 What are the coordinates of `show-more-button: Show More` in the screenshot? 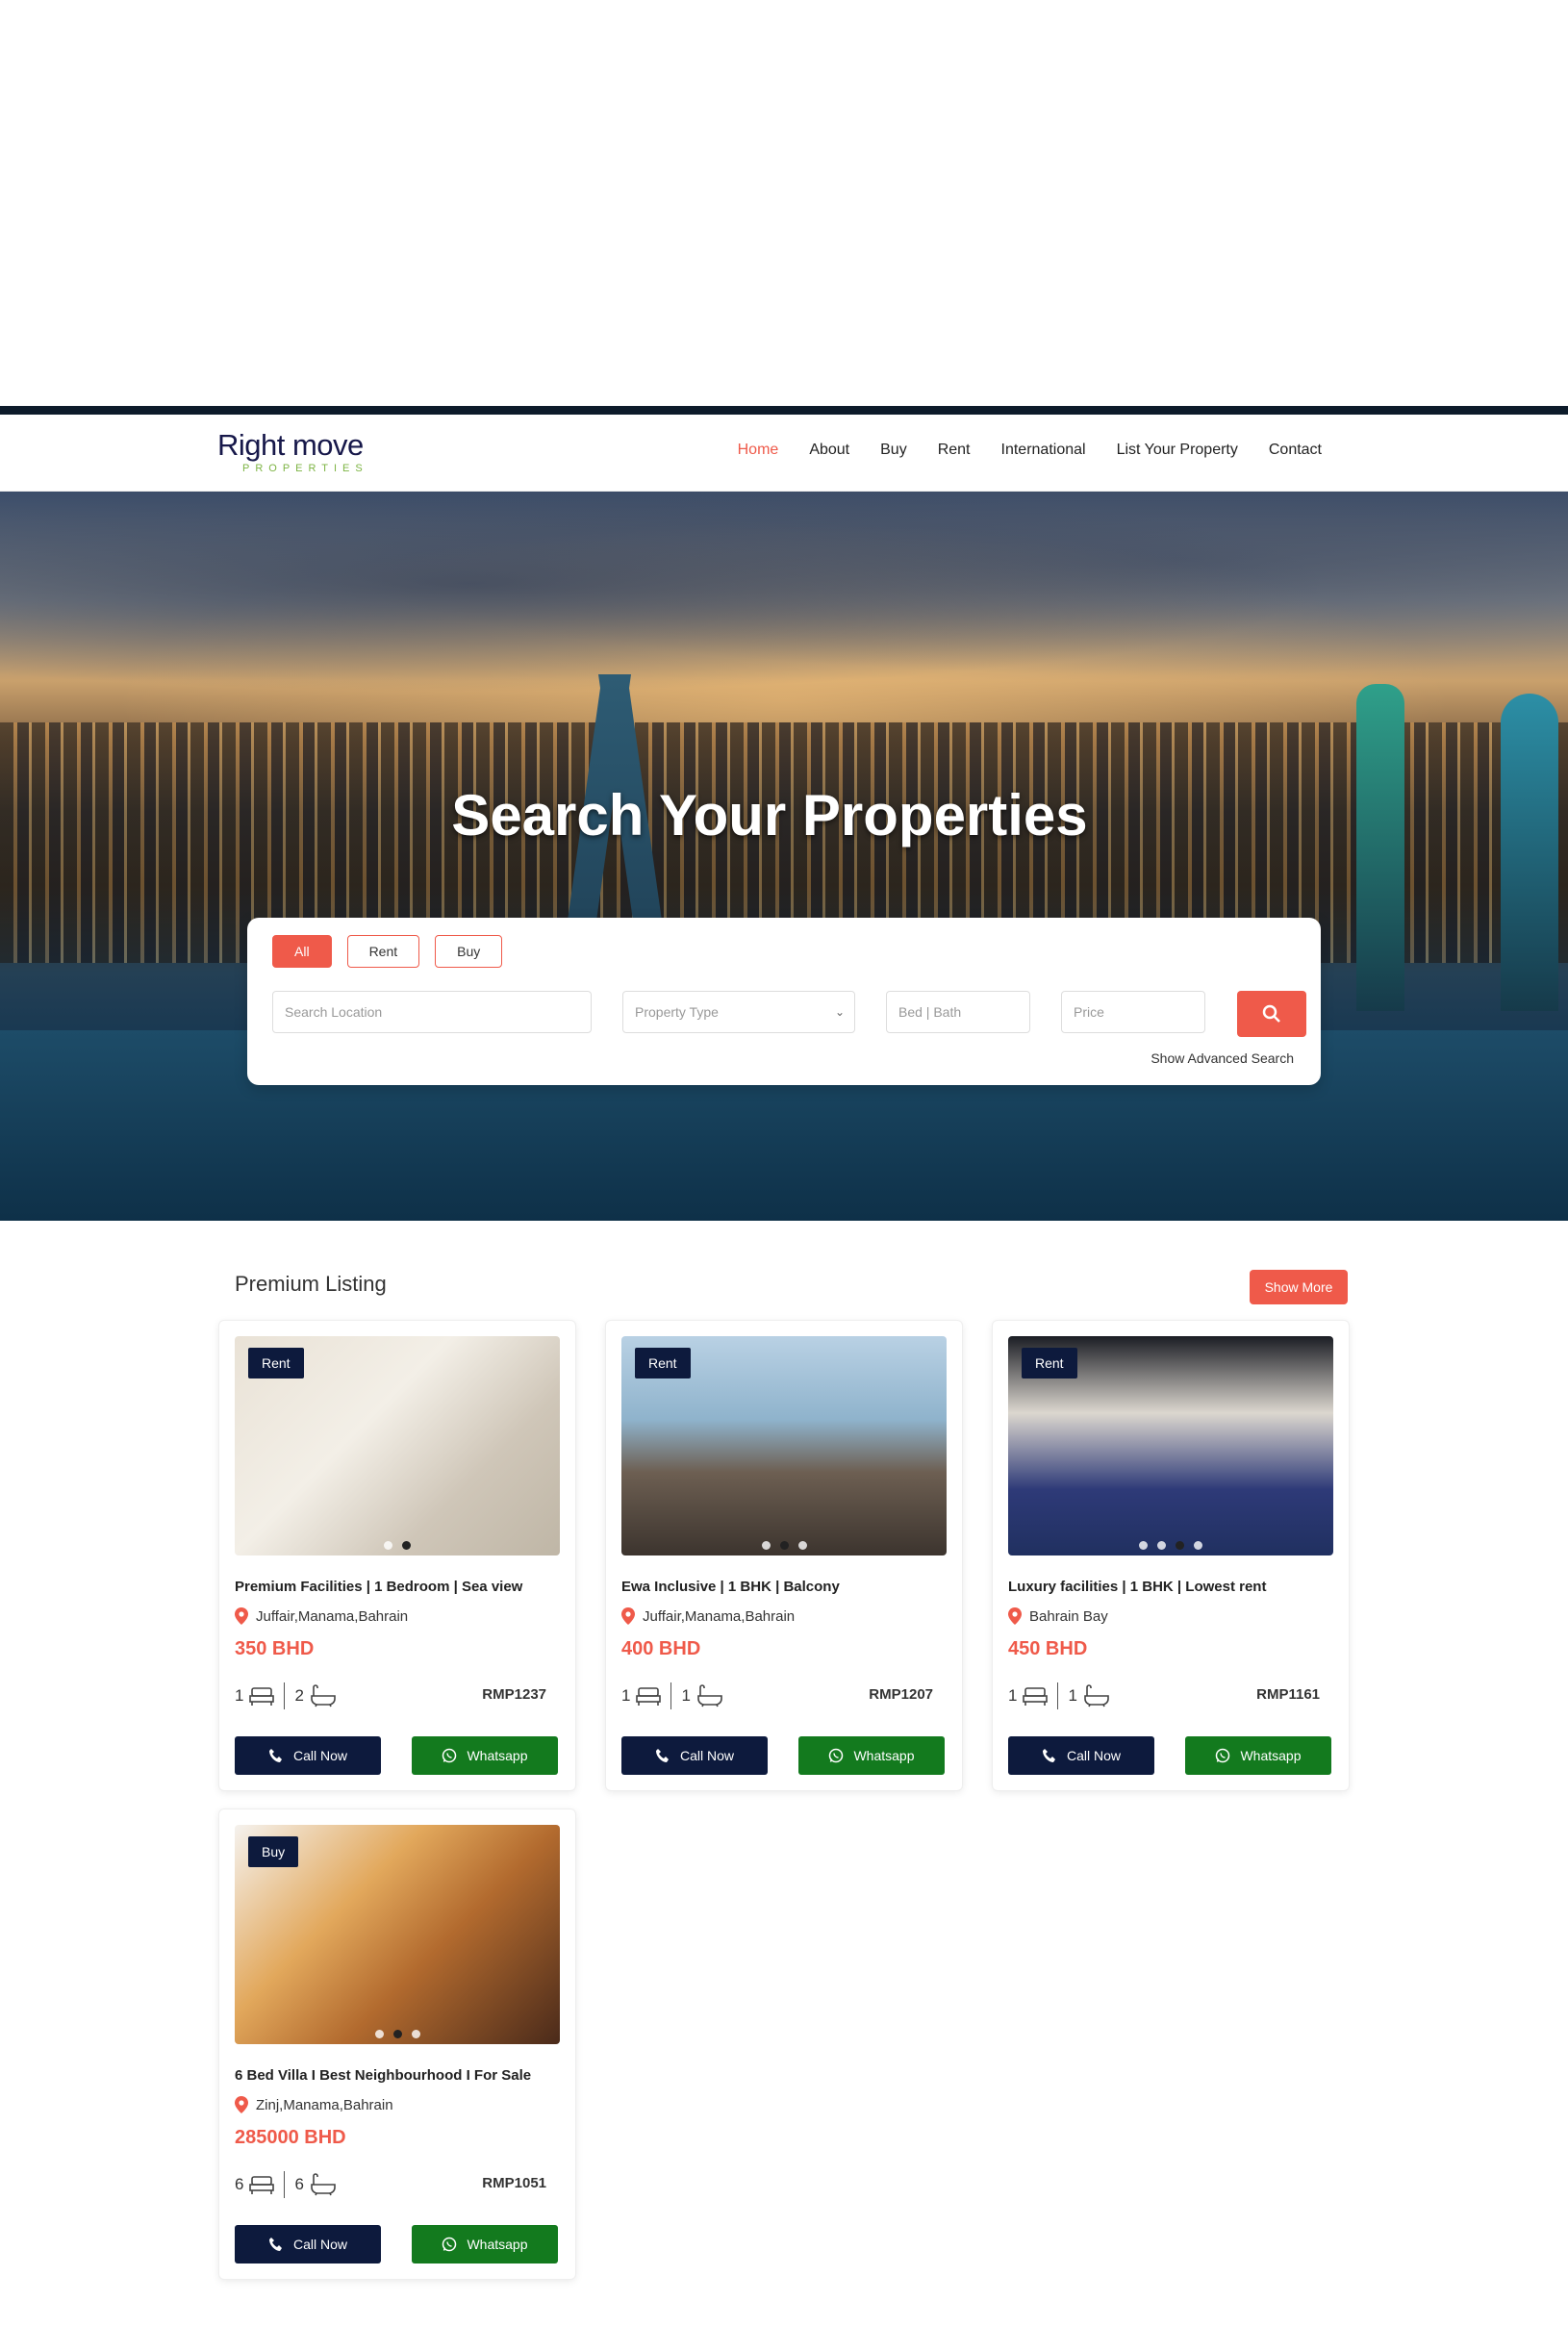 It's located at (1299, 1287).